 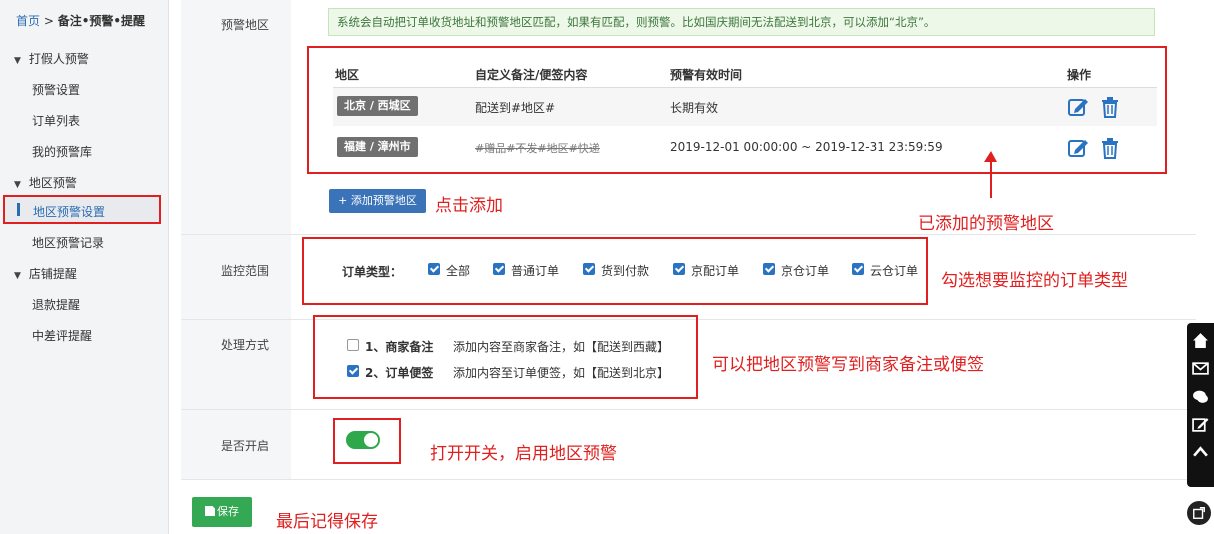 What do you see at coordinates (990, 174) in the screenshot?
I see `arrow-up-icon` at bounding box center [990, 174].